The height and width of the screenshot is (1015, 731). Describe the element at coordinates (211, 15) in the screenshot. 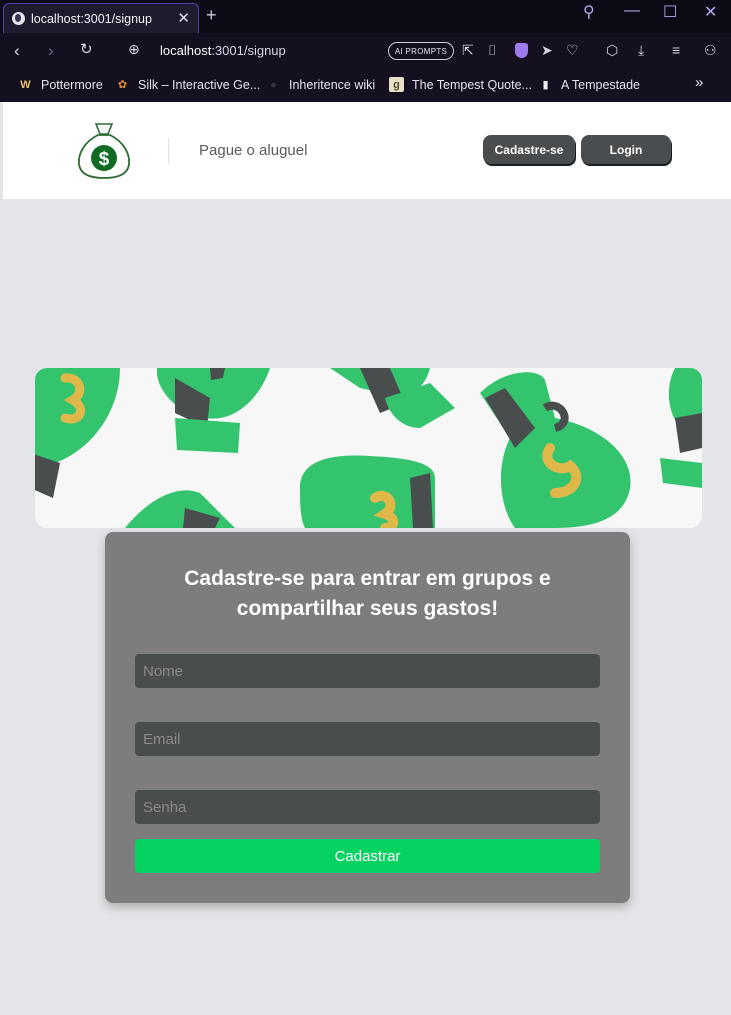

I see `new-tab-button: +` at that location.